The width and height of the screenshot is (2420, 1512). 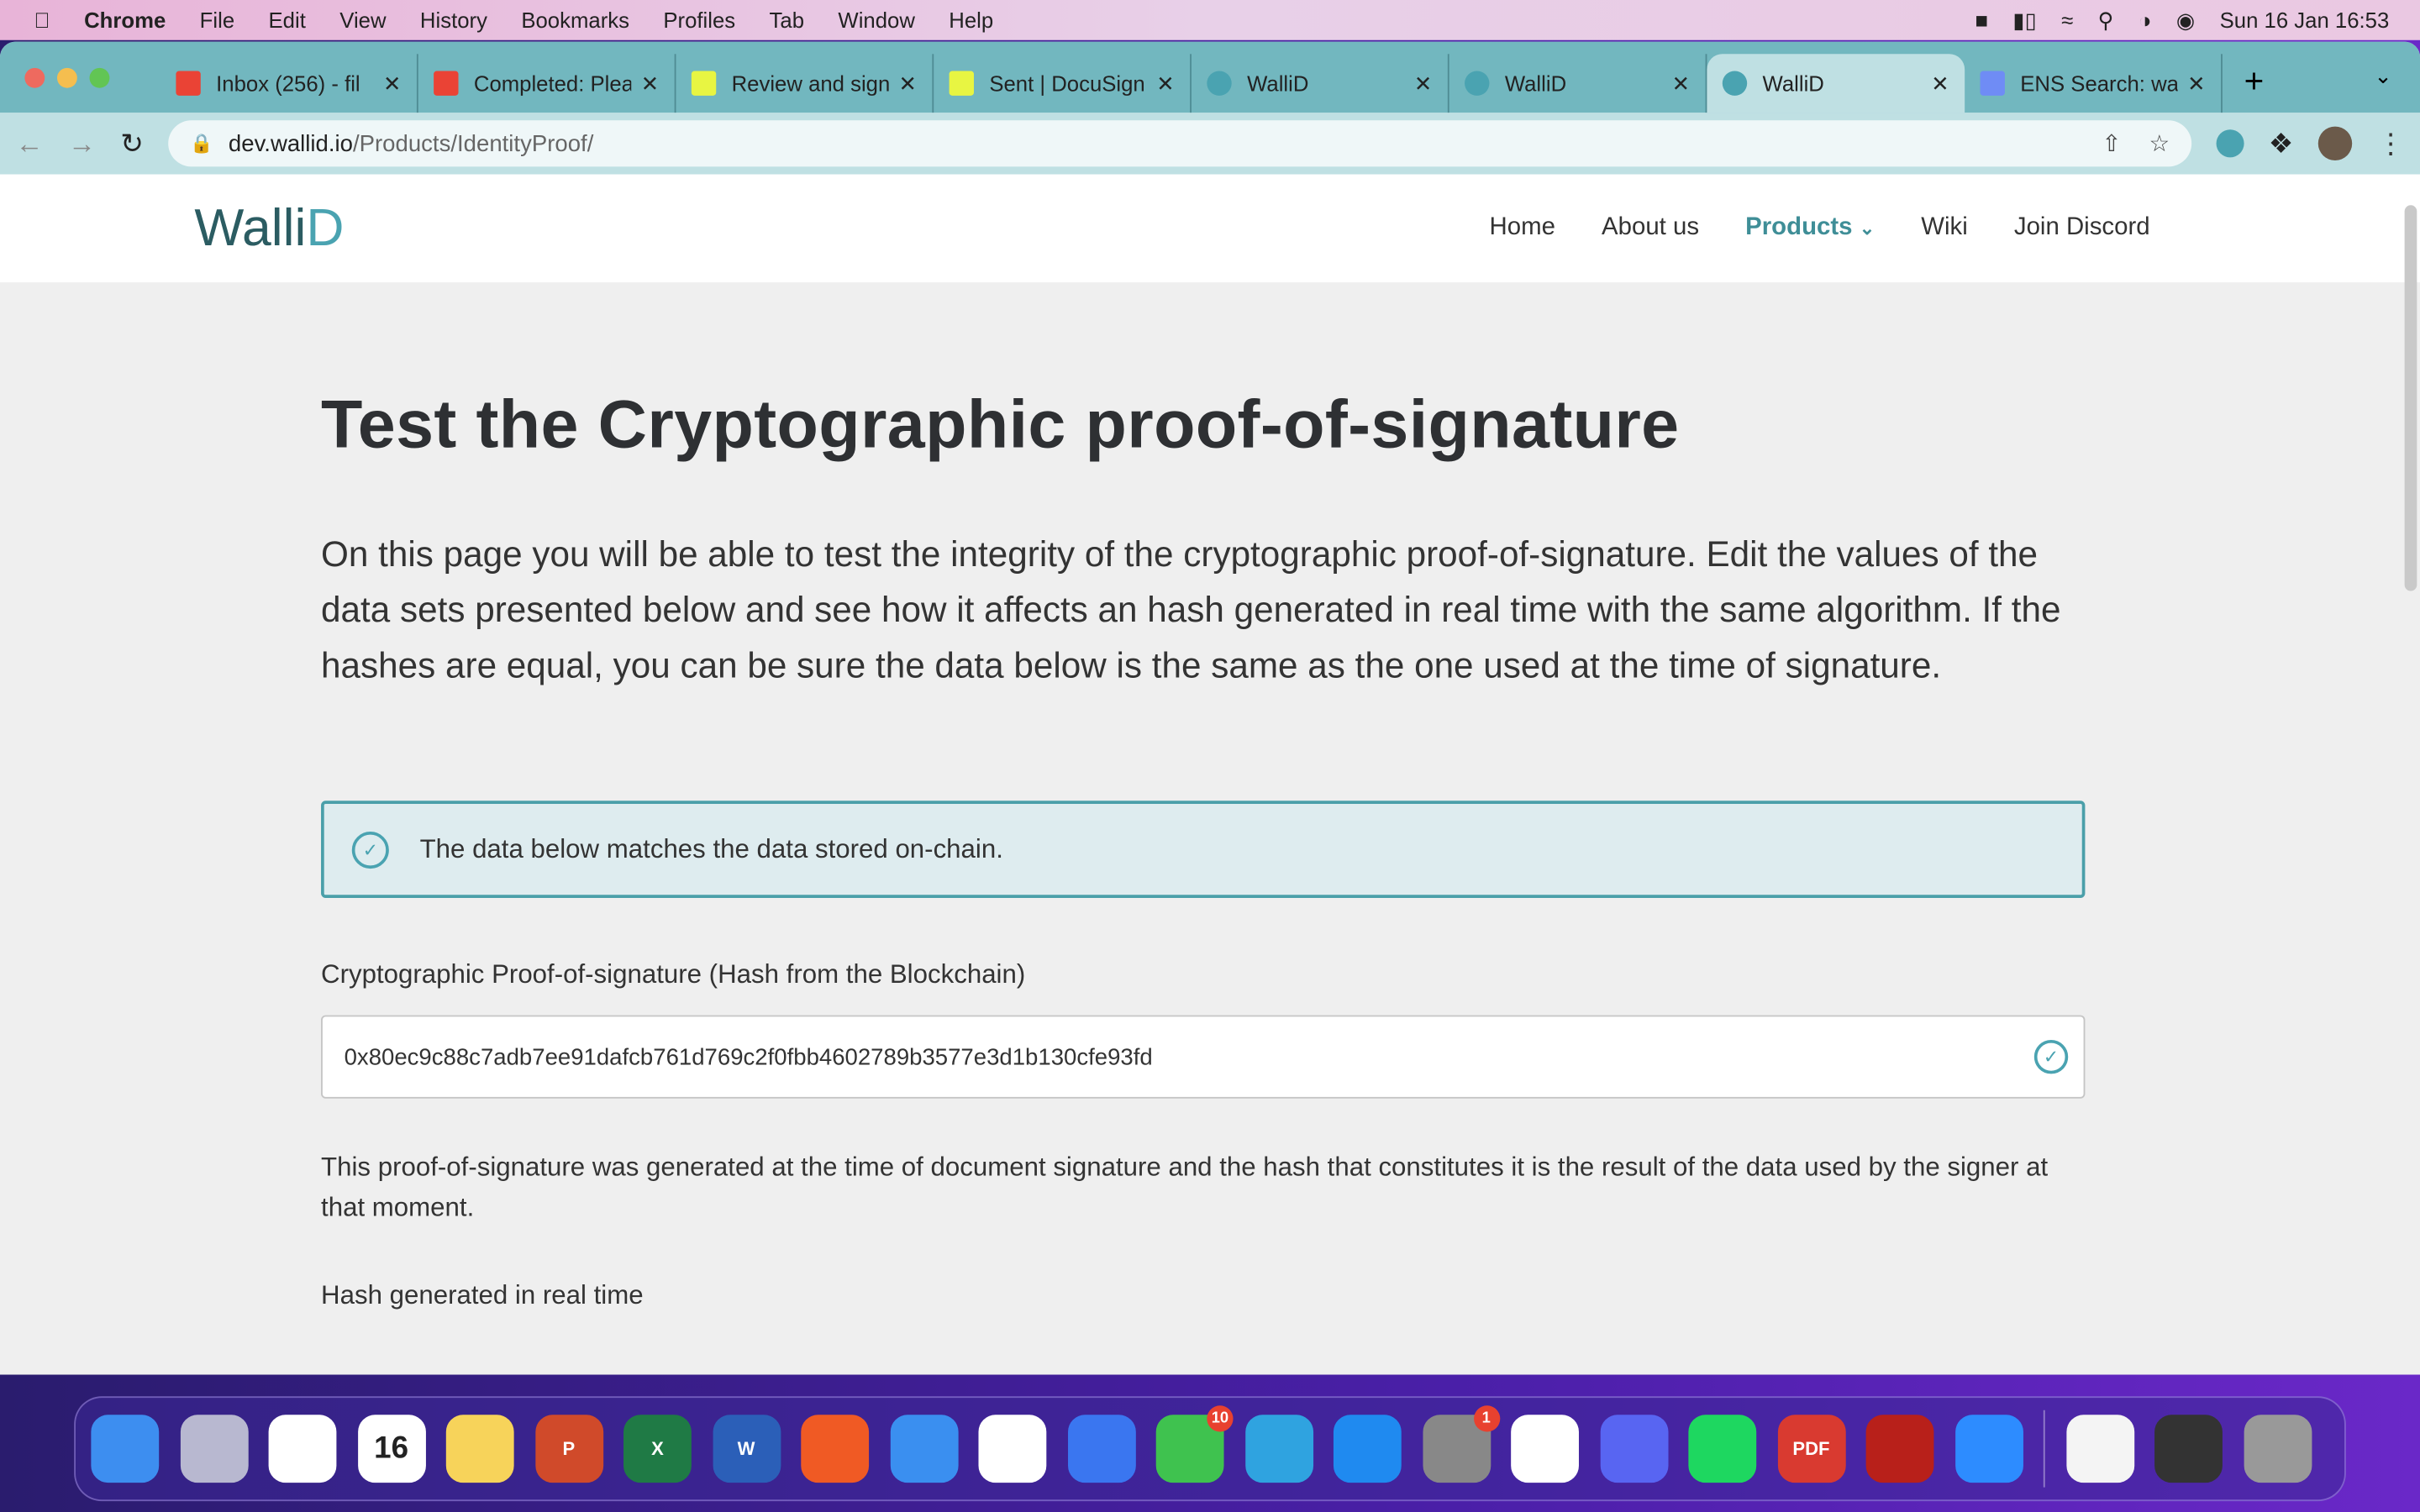 I want to click on reload-icon: ↻, so click(x=132, y=144).